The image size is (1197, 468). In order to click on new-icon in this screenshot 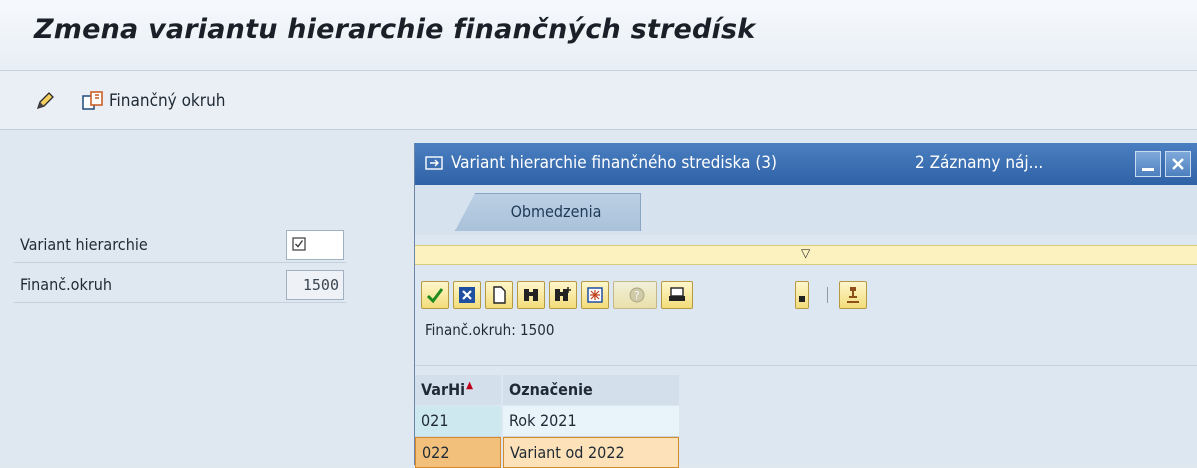, I will do `click(499, 295)`.